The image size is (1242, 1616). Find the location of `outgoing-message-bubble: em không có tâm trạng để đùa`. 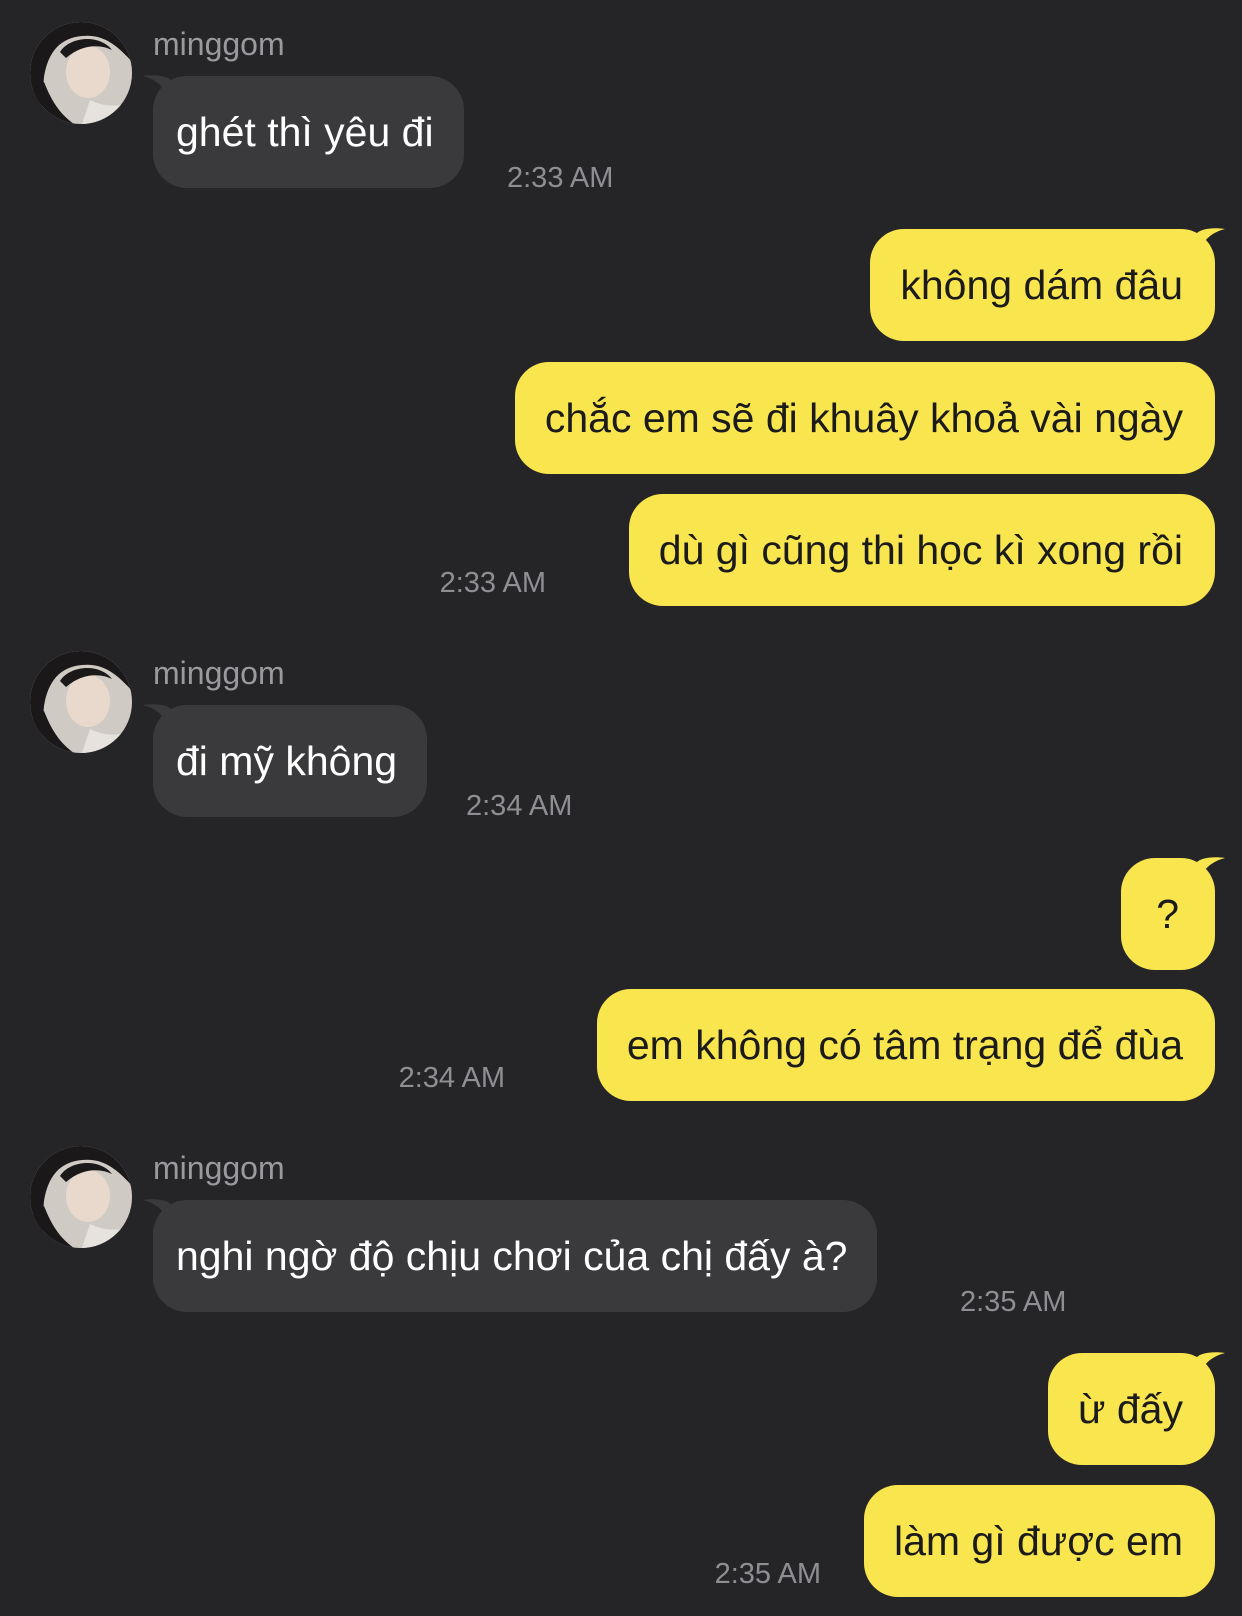

outgoing-message-bubble: em không có tâm trạng để đùa is located at coordinates (905, 1045).